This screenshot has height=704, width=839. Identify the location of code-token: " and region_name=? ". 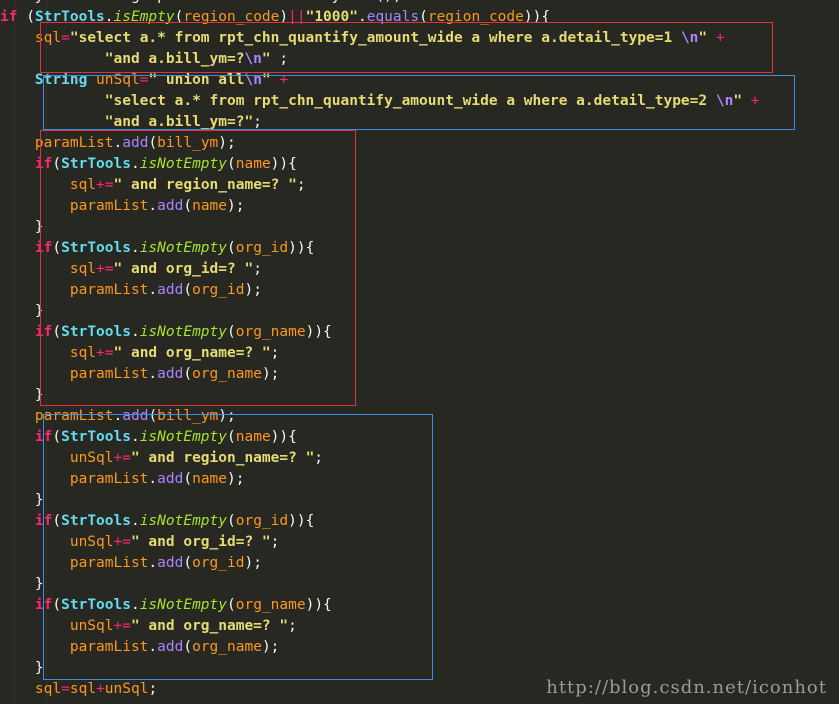
(222, 458).